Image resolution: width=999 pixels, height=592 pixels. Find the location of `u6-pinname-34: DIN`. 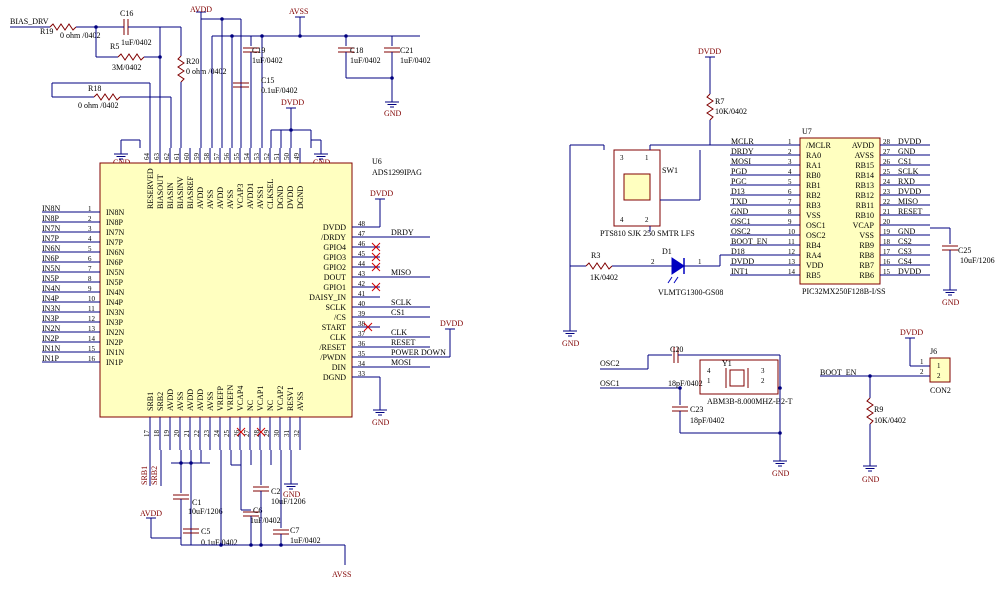

u6-pinname-34: DIN is located at coordinates (339, 367).